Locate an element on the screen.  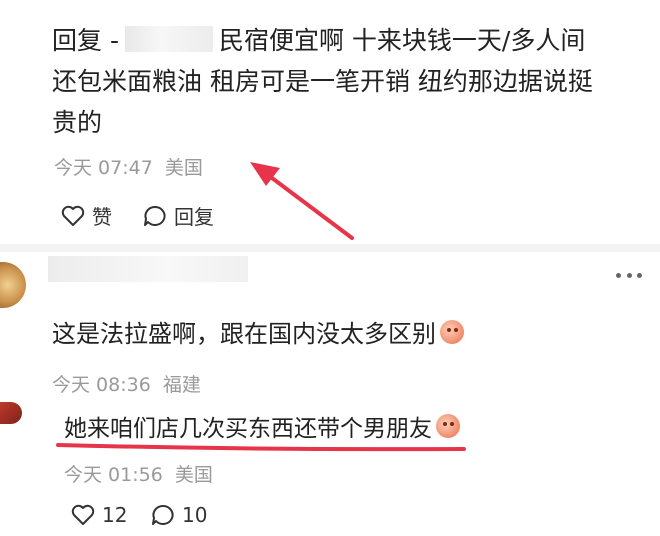
section-divider is located at coordinates (330, 248).